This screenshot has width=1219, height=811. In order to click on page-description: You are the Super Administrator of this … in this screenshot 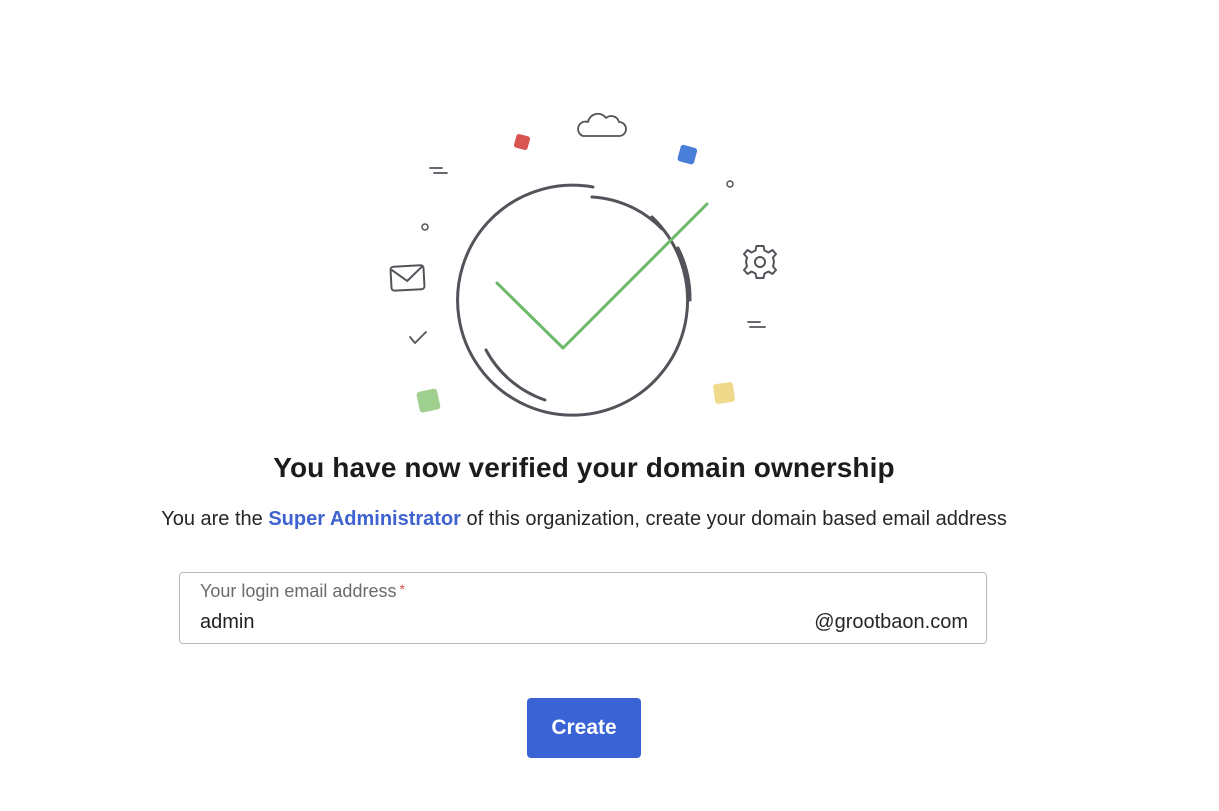, I will do `click(584, 519)`.